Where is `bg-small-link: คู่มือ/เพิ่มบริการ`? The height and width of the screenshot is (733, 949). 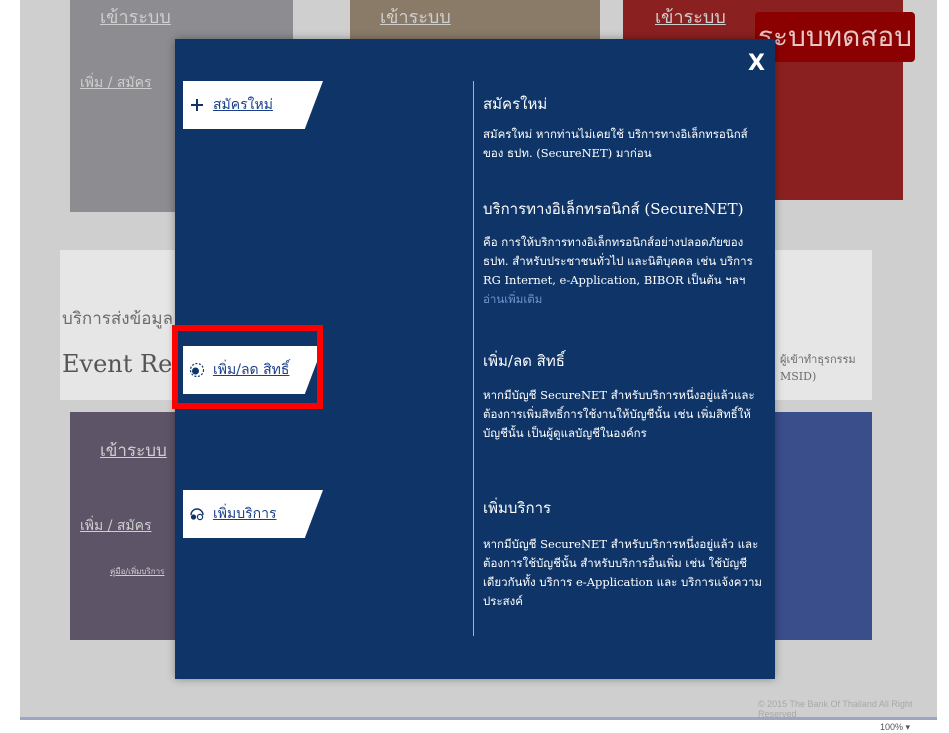 bg-small-link: คู่มือ/เพิ่มบริการ is located at coordinates (137, 571).